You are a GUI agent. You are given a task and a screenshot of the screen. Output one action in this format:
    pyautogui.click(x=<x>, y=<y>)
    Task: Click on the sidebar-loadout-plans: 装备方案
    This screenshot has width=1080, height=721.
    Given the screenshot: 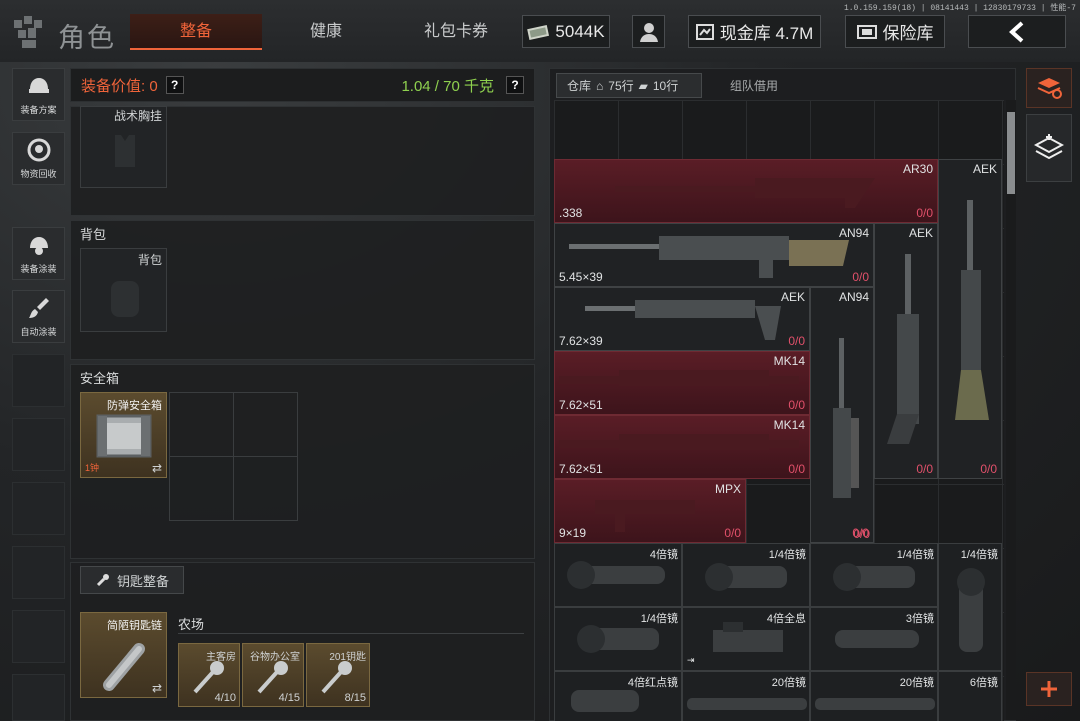 What is the action you would take?
    pyautogui.click(x=38, y=94)
    